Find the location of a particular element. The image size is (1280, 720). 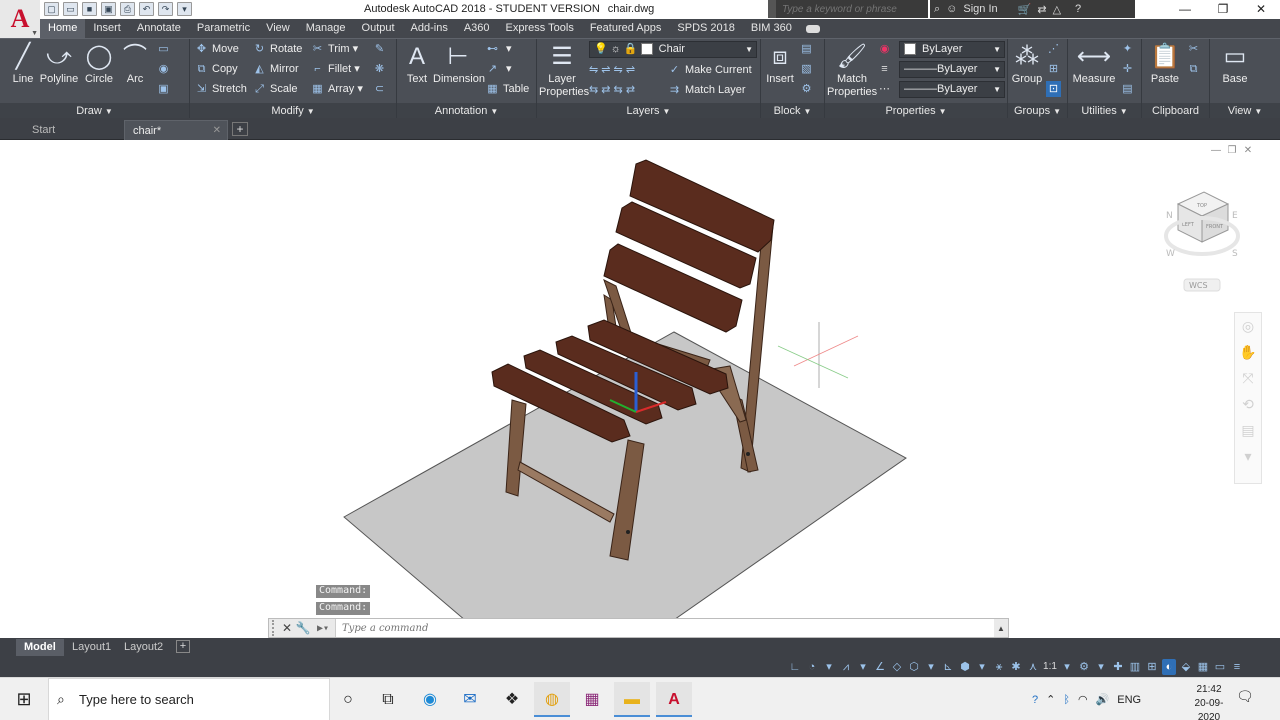

trim-tool: ✂ Trim ▾ is located at coordinates (334, 49).